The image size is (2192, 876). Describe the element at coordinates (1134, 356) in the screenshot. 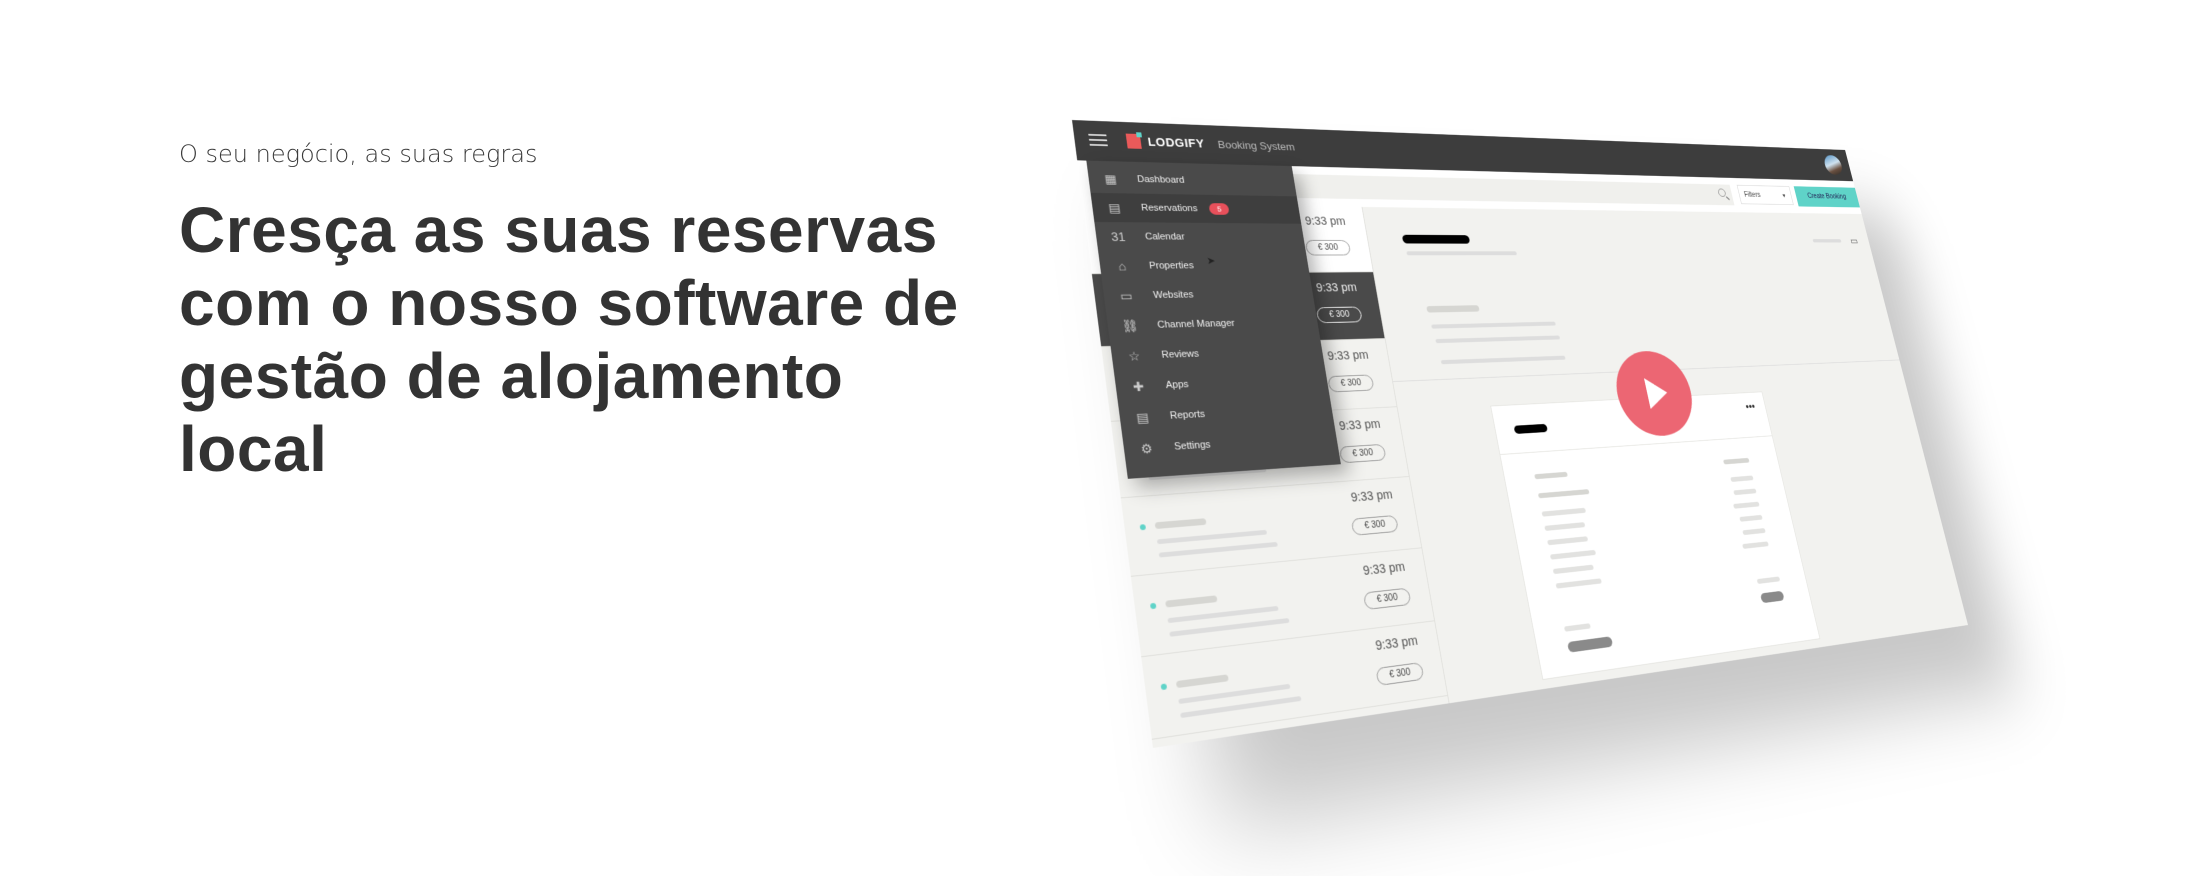

I see `star-icon: ☆` at that location.